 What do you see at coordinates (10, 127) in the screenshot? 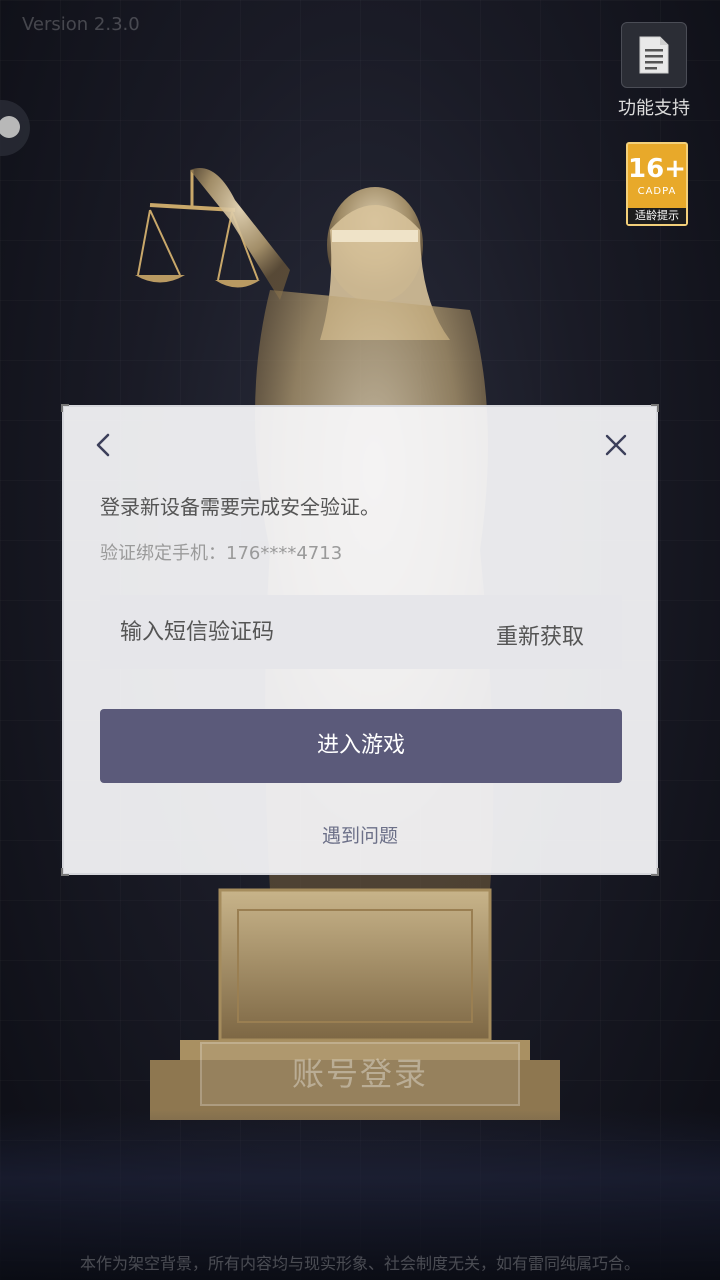
I see `floating-ball-icon` at bounding box center [10, 127].